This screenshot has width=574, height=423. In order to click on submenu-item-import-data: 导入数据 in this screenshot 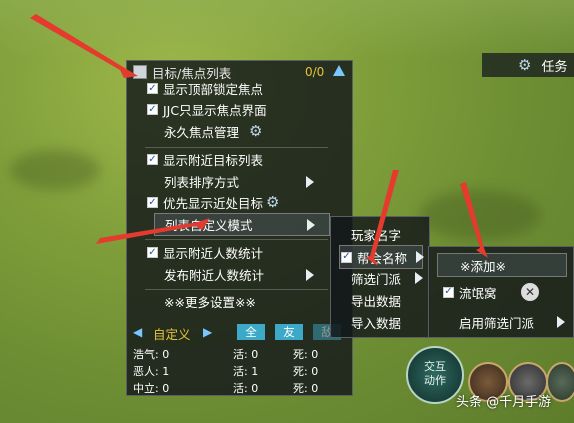, I will do `click(381, 322)`.